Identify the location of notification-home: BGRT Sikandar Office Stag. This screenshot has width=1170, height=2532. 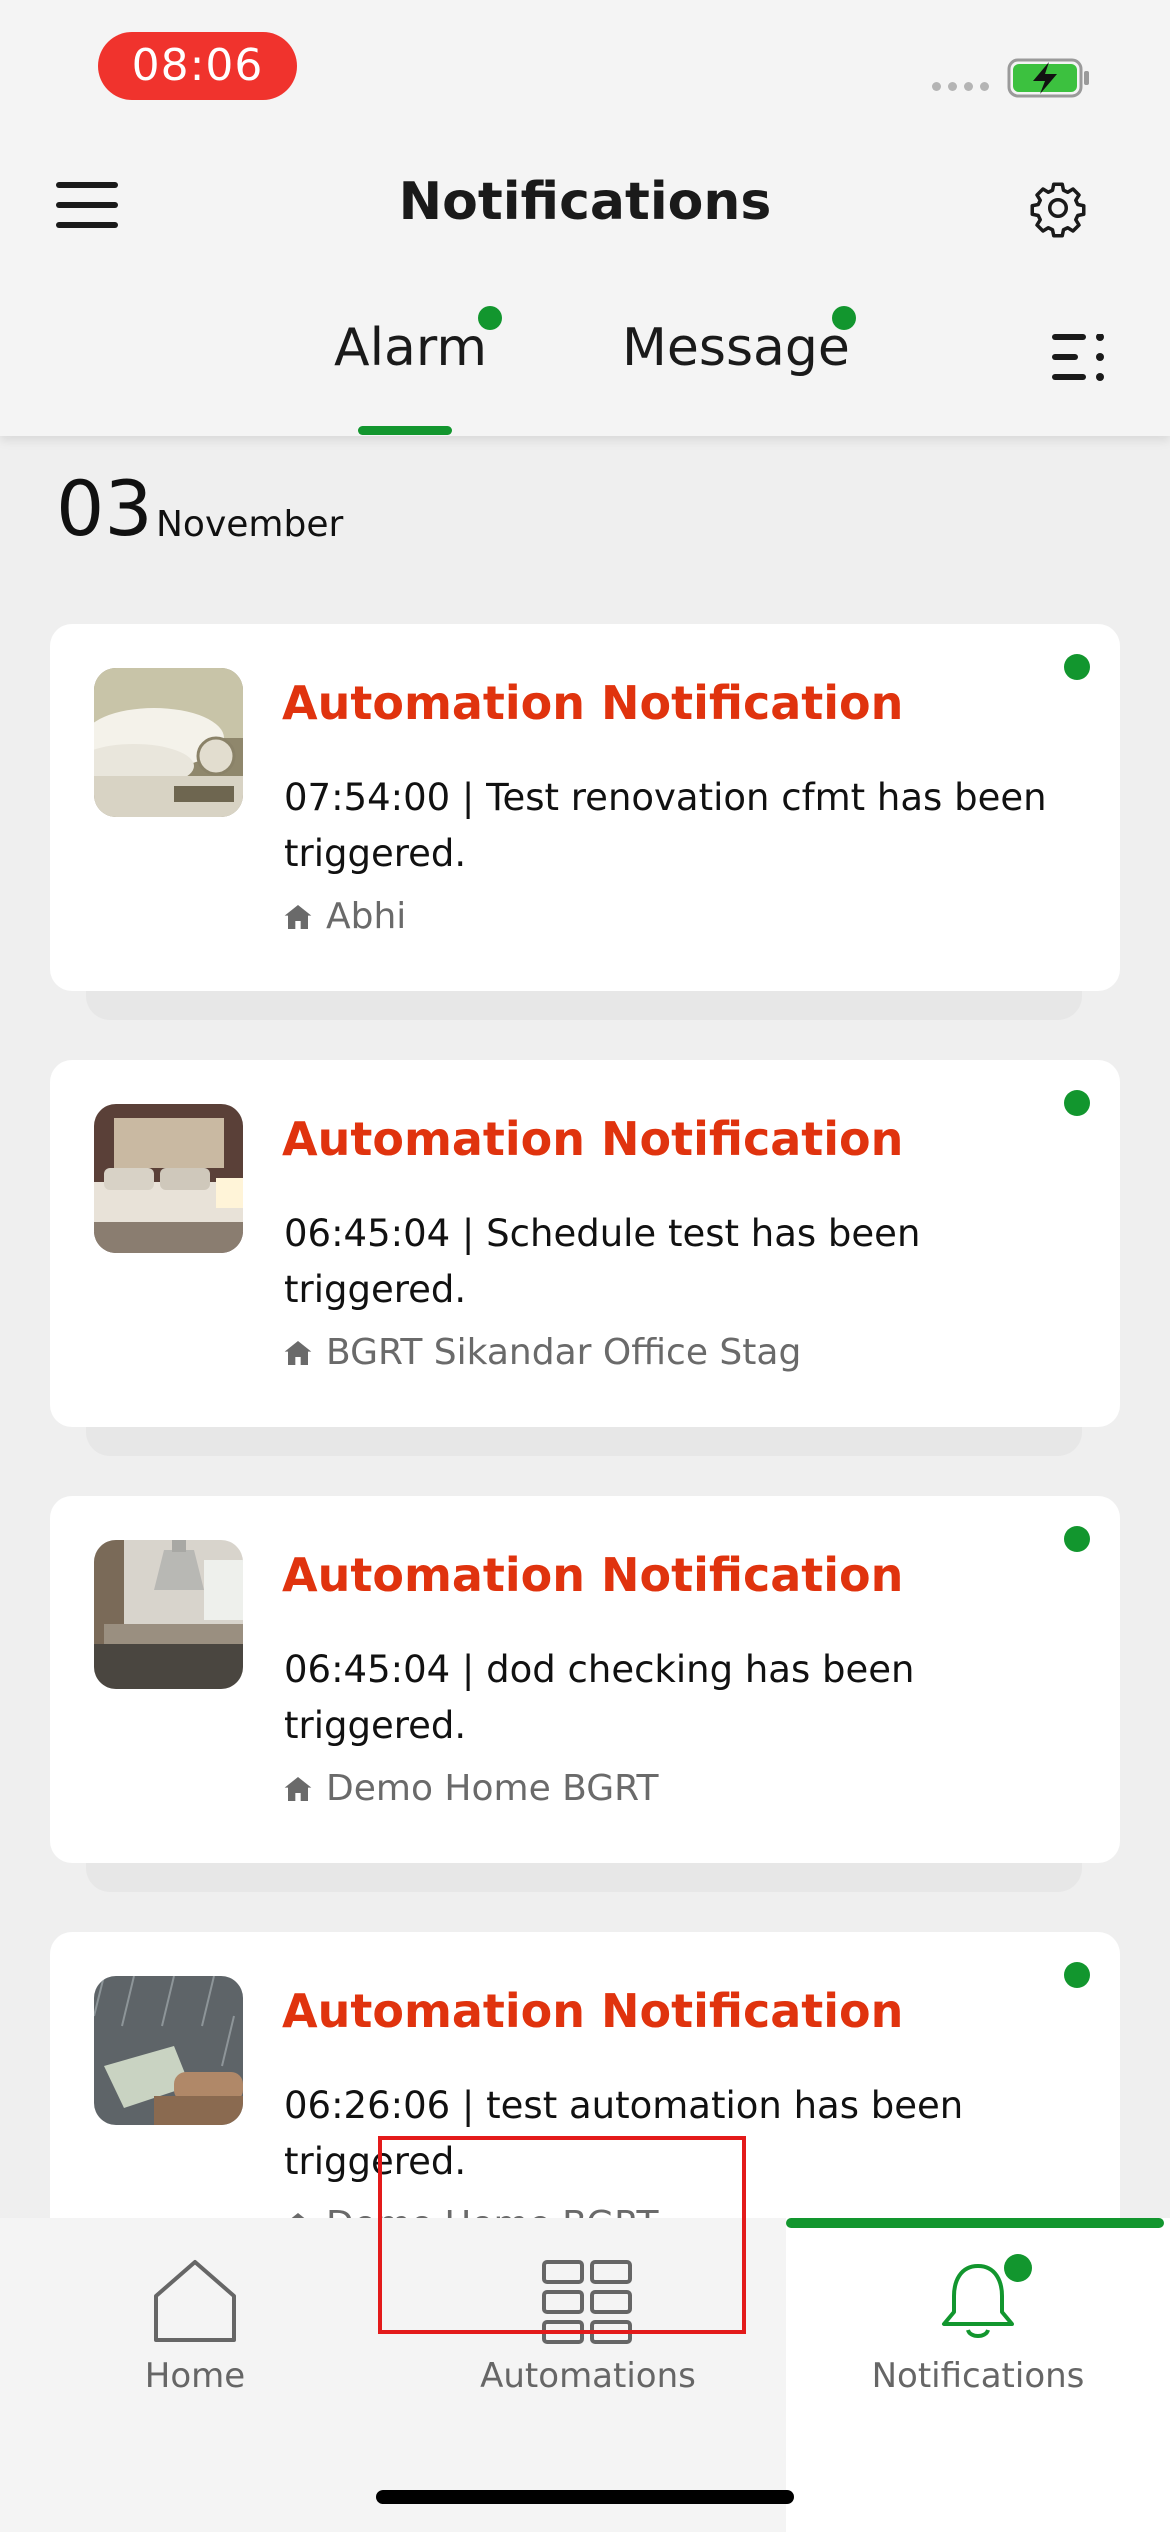
(541, 1352).